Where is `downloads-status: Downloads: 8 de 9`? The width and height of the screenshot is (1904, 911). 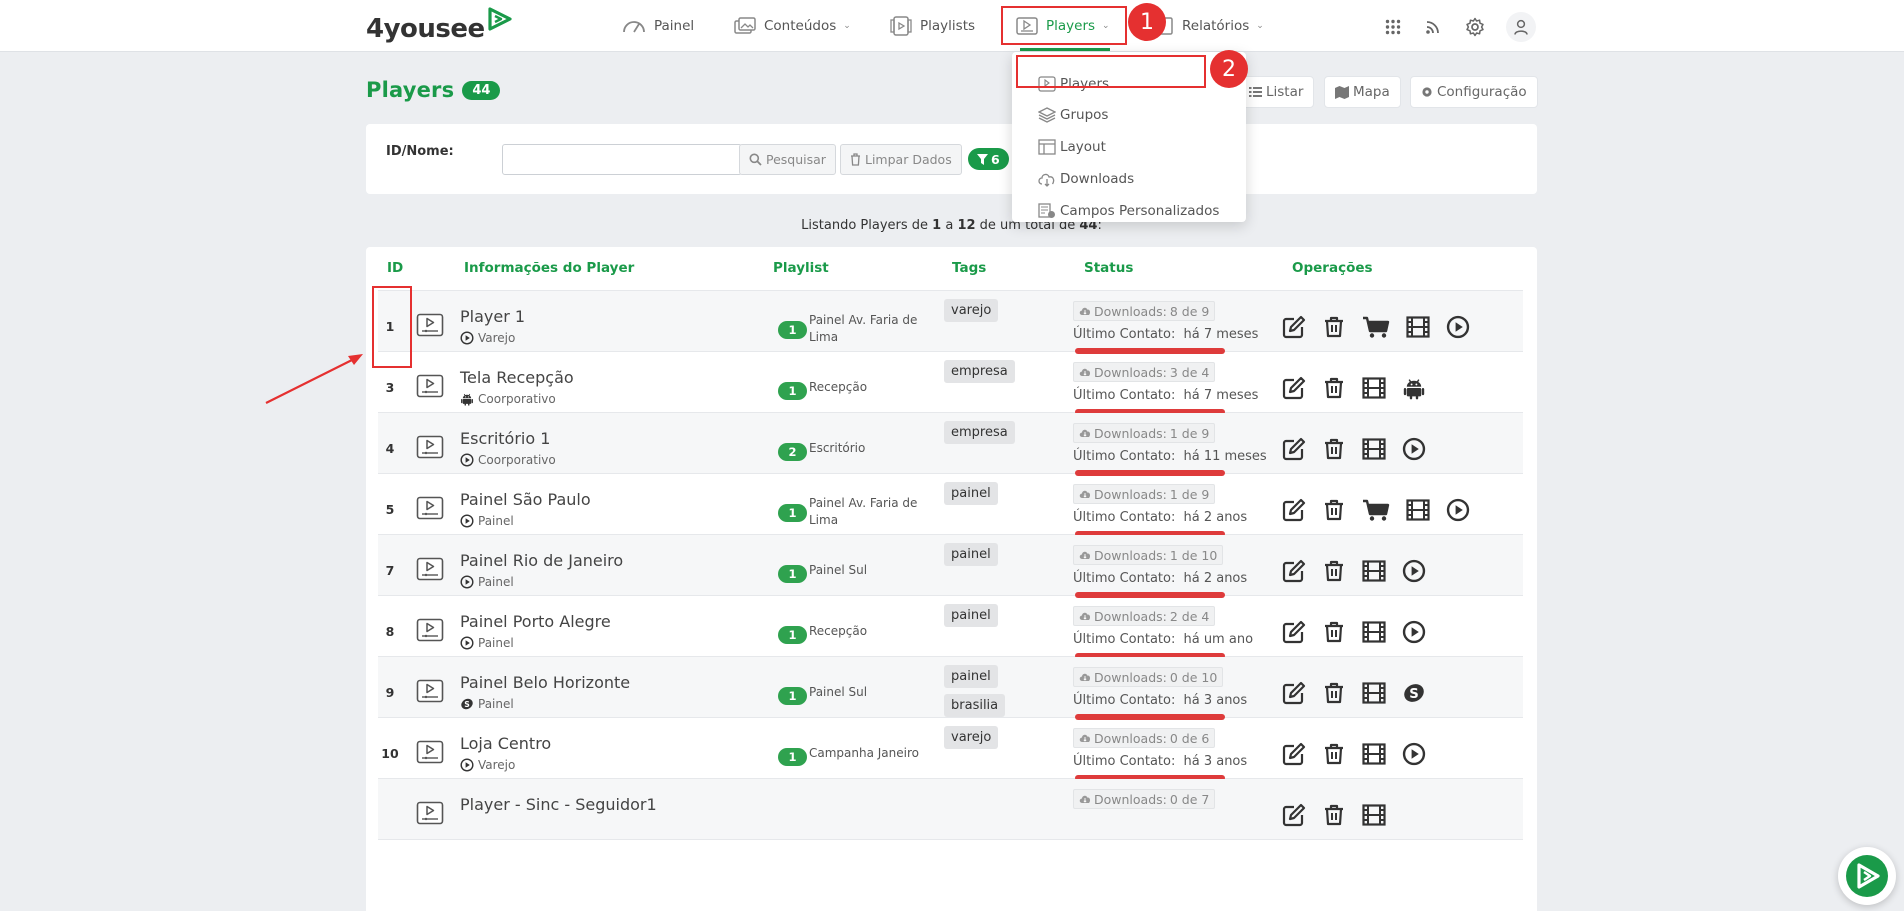
downloads-status: Downloads: 8 de 9 is located at coordinates (1144, 311).